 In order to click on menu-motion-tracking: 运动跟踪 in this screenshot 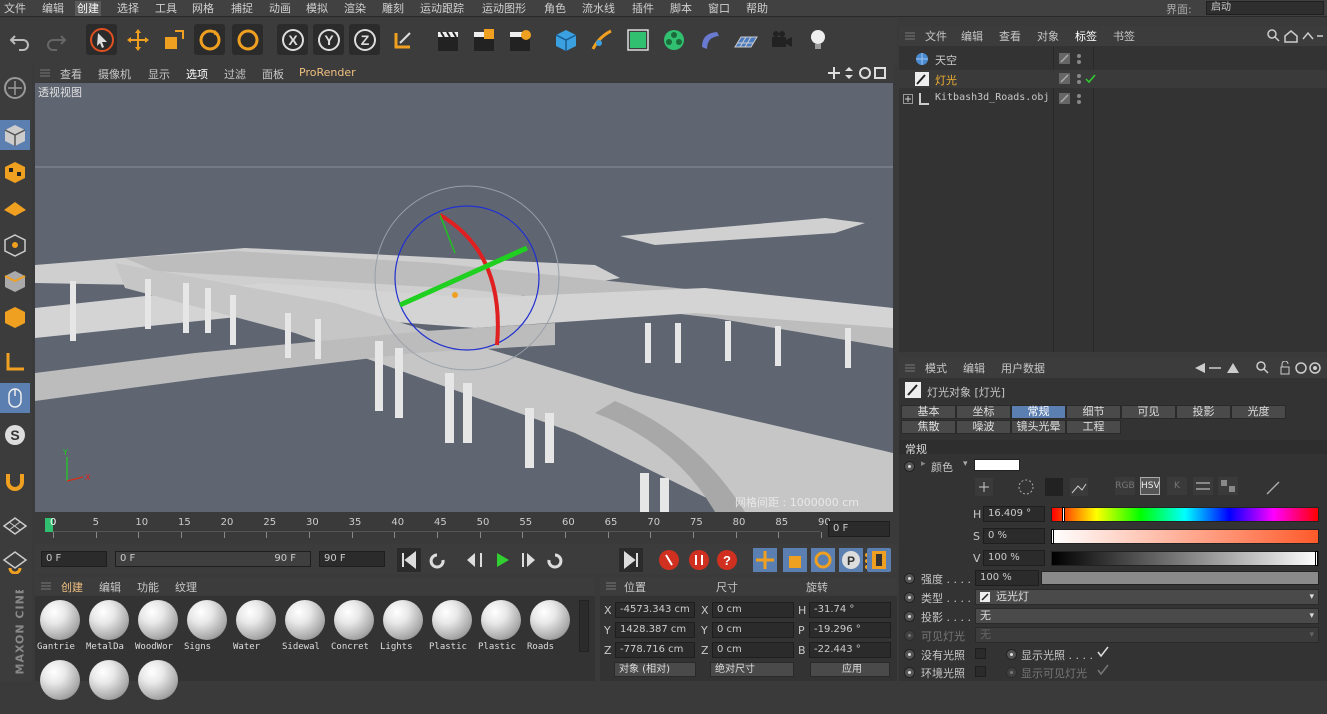, I will do `click(442, 8)`.